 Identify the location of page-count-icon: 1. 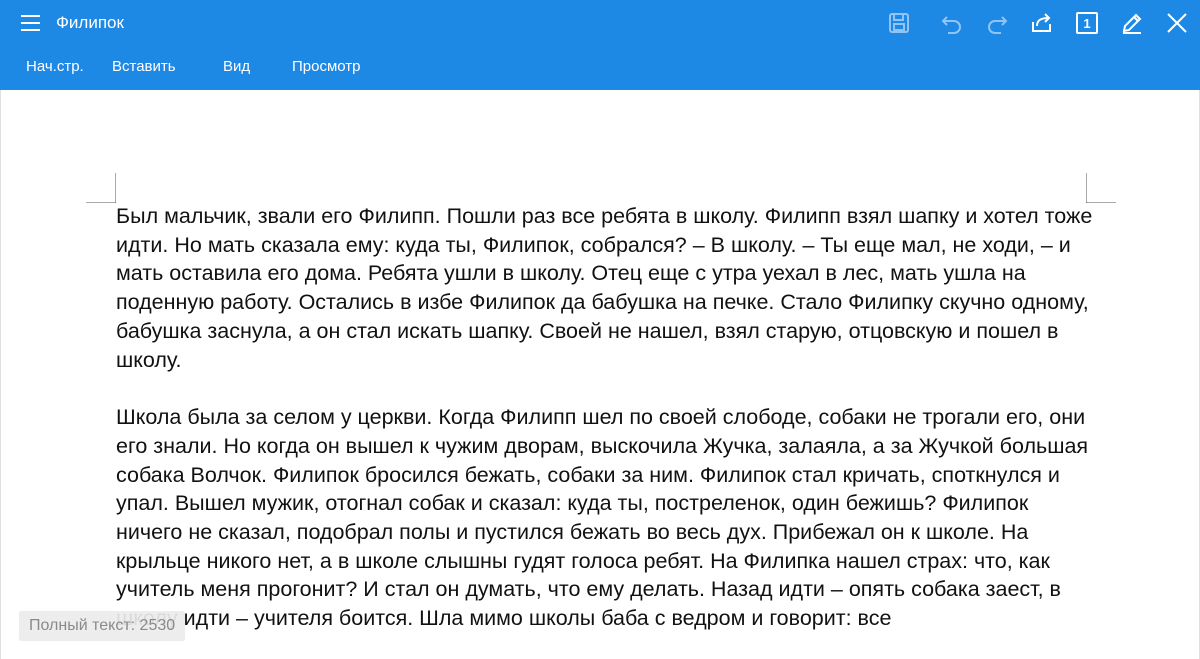
(1087, 23).